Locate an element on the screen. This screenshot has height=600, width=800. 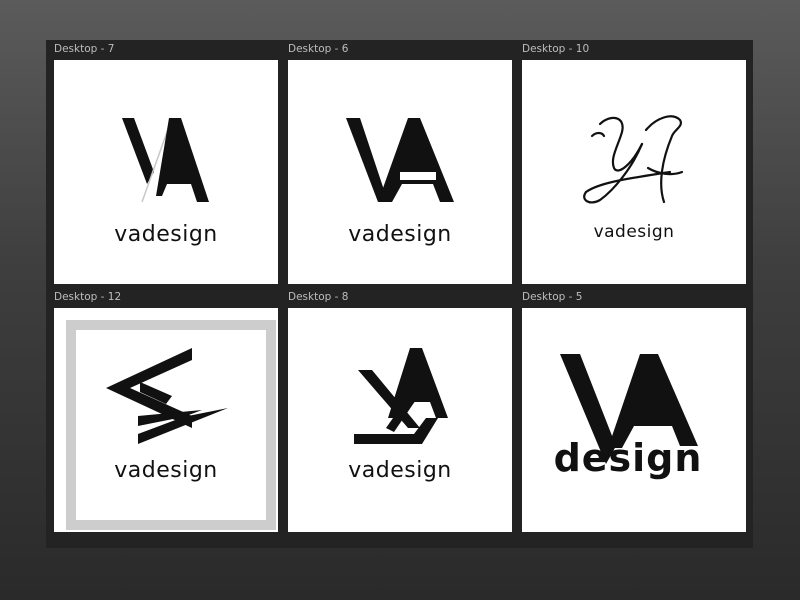
artboard-label: Desktop - 6 is located at coordinates (318, 50).